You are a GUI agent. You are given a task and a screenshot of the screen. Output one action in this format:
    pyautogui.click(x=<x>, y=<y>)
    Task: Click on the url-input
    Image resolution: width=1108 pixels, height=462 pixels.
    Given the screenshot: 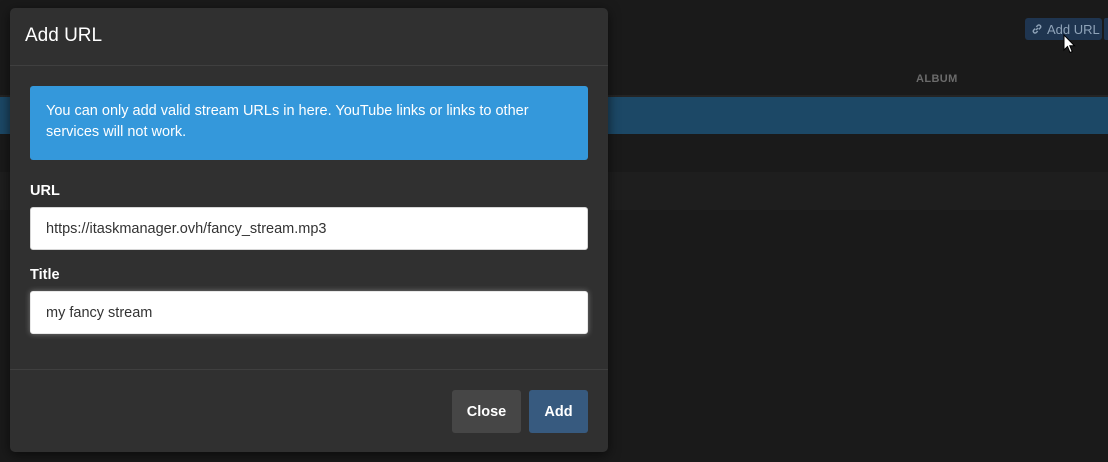 What is the action you would take?
    pyautogui.click(x=309, y=228)
    